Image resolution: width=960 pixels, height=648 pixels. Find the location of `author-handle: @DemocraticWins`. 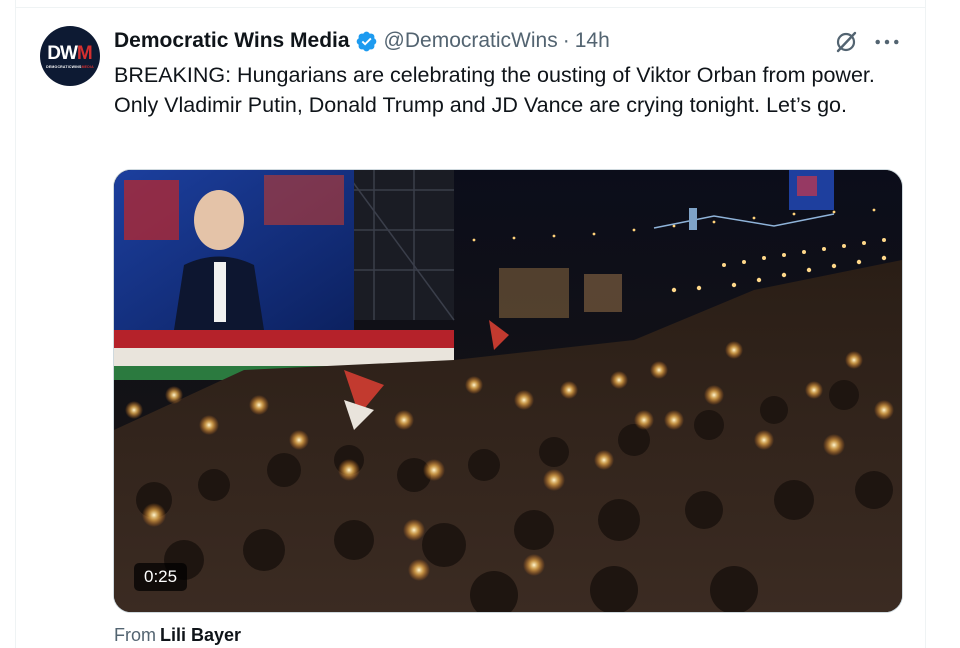

author-handle: @DemocraticWins is located at coordinates (471, 41).